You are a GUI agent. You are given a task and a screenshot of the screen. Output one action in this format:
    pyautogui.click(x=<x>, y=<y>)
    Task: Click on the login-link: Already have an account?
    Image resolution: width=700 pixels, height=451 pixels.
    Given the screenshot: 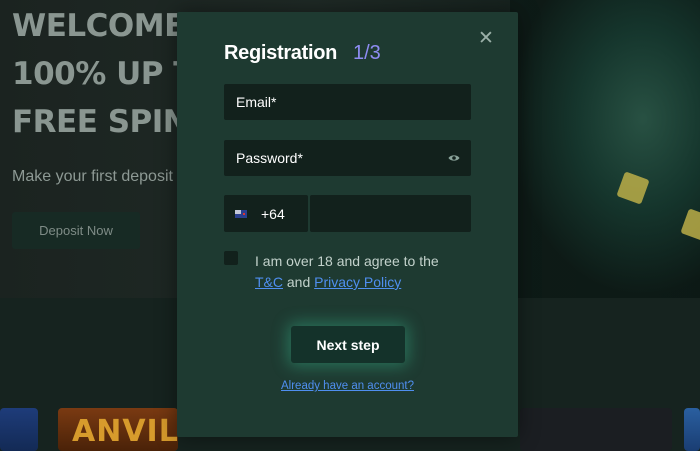 What is the action you would take?
    pyautogui.click(x=347, y=386)
    